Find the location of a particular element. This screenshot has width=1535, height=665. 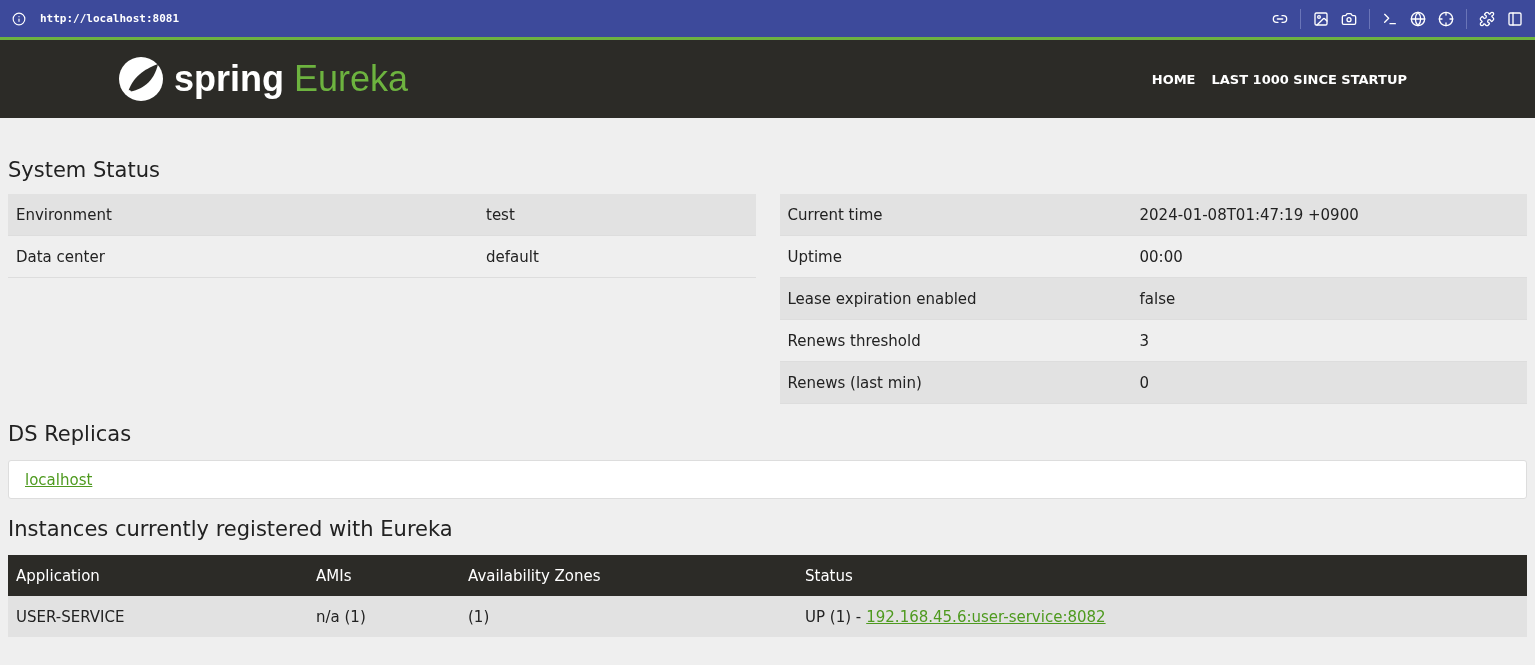

section-title: System Status is located at coordinates (84, 170).